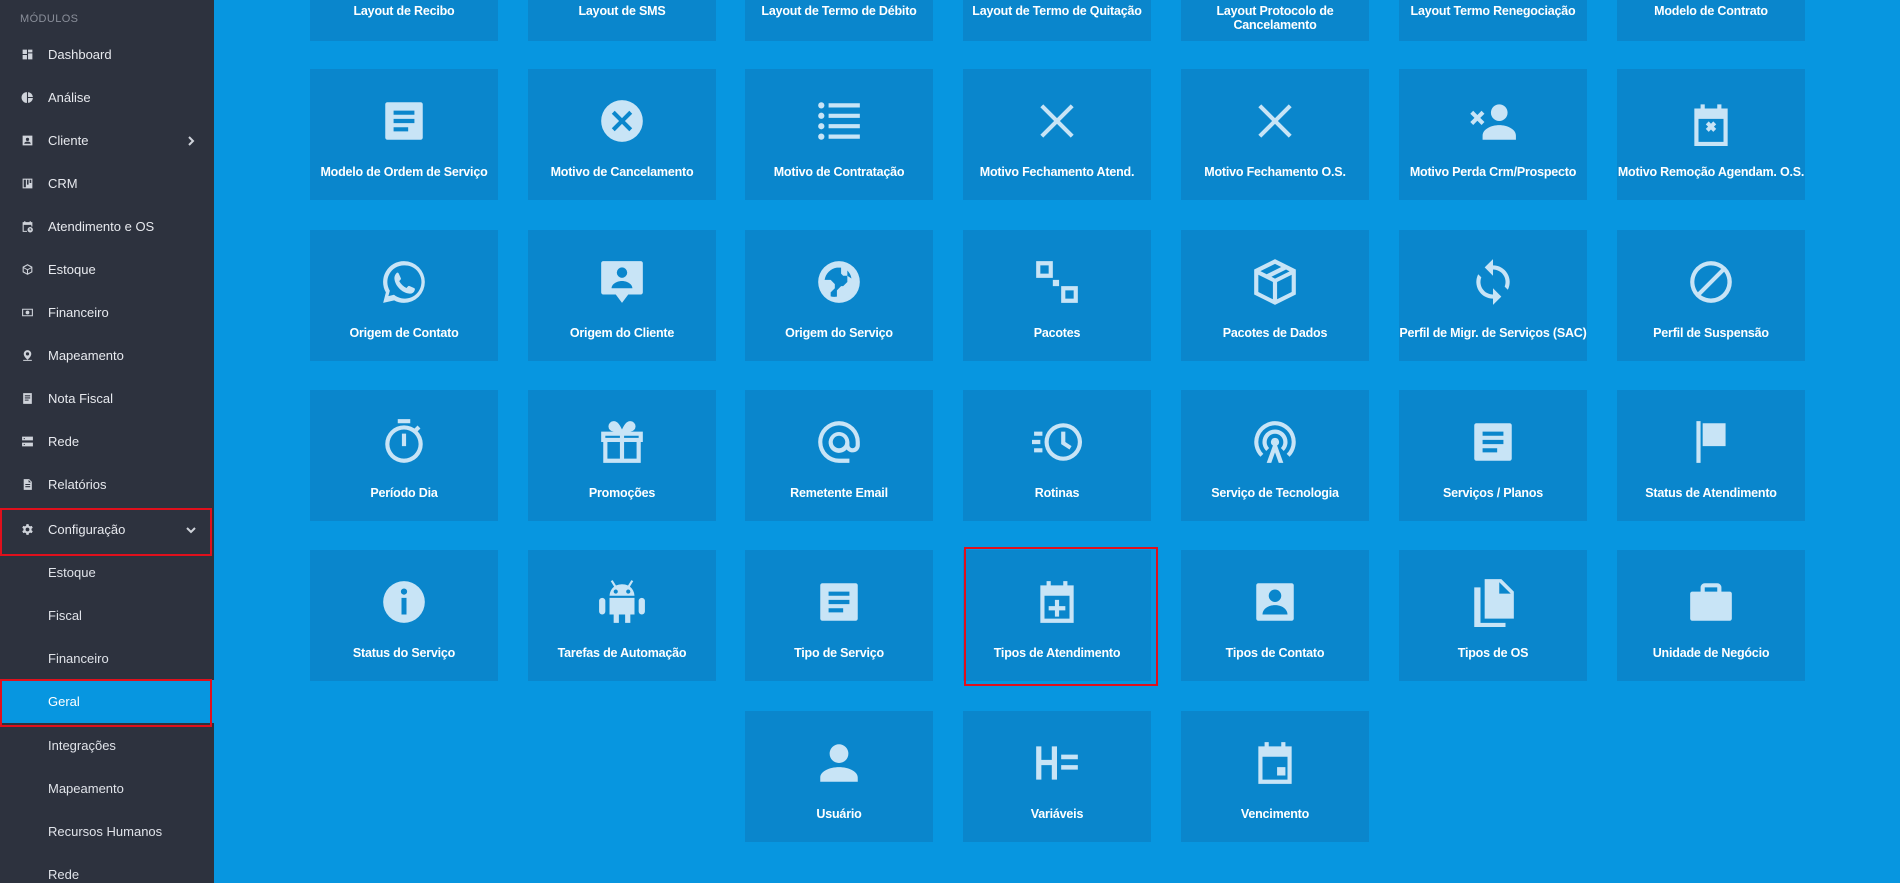  Describe the element at coordinates (107, 745) in the screenshot. I see `submenu-item-integracoes: Integrações` at that location.